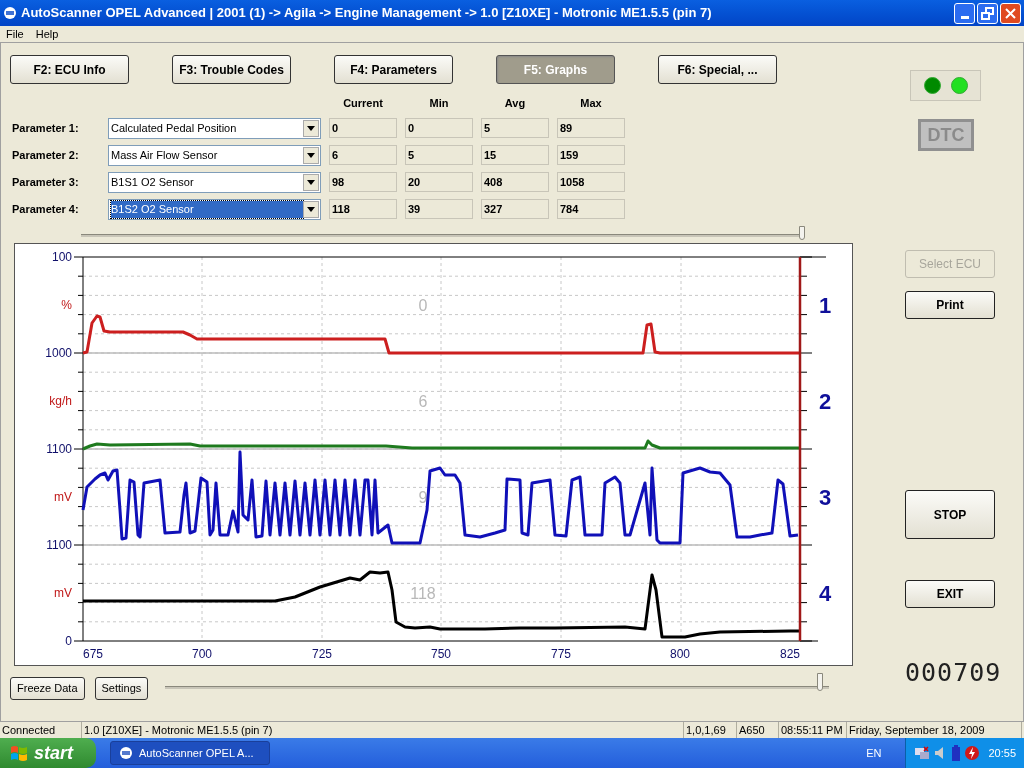  What do you see at coordinates (515, 182) in the screenshot?
I see `value-field: 408` at bounding box center [515, 182].